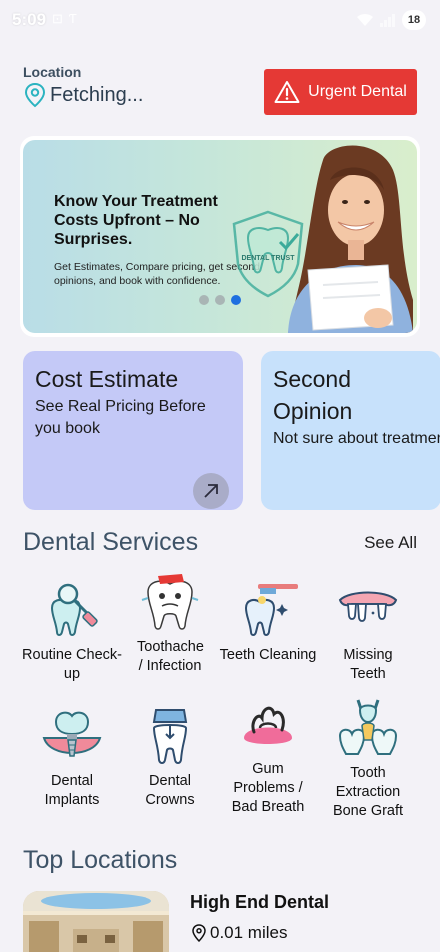  What do you see at coordinates (170, 656) in the screenshot?
I see `service-label: Toothache / Infection` at bounding box center [170, 656].